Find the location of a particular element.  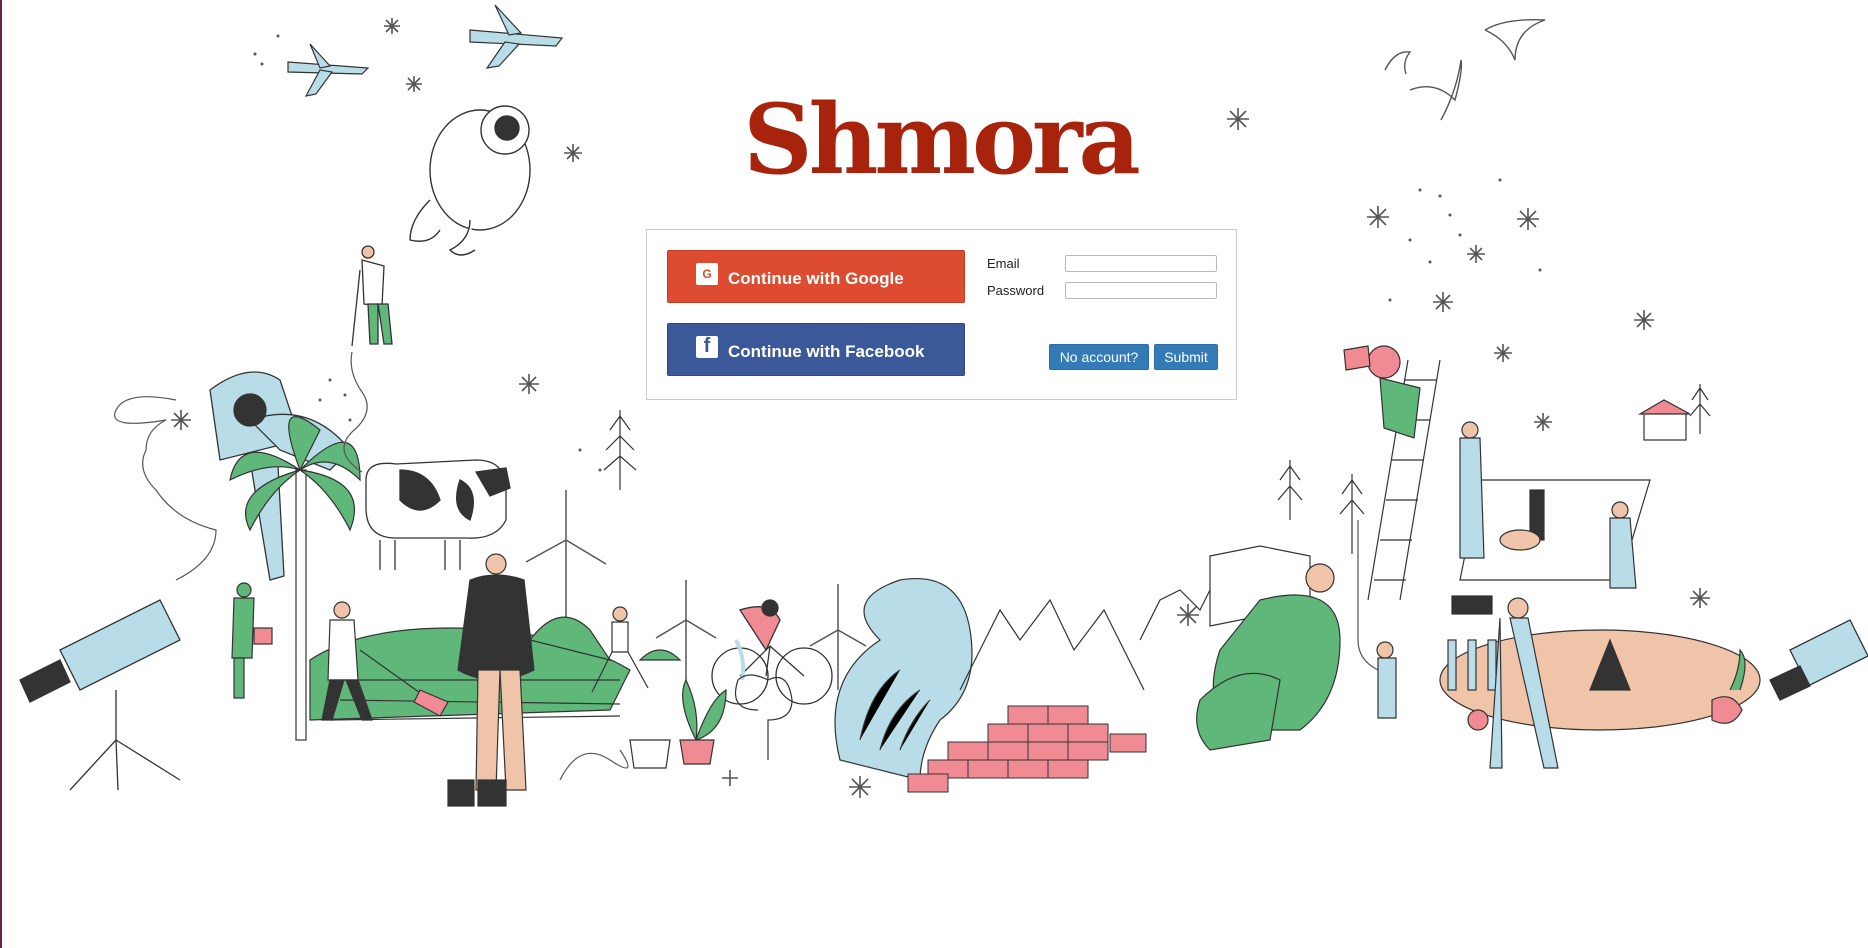

lab-illustration is located at coordinates (1568, 682).